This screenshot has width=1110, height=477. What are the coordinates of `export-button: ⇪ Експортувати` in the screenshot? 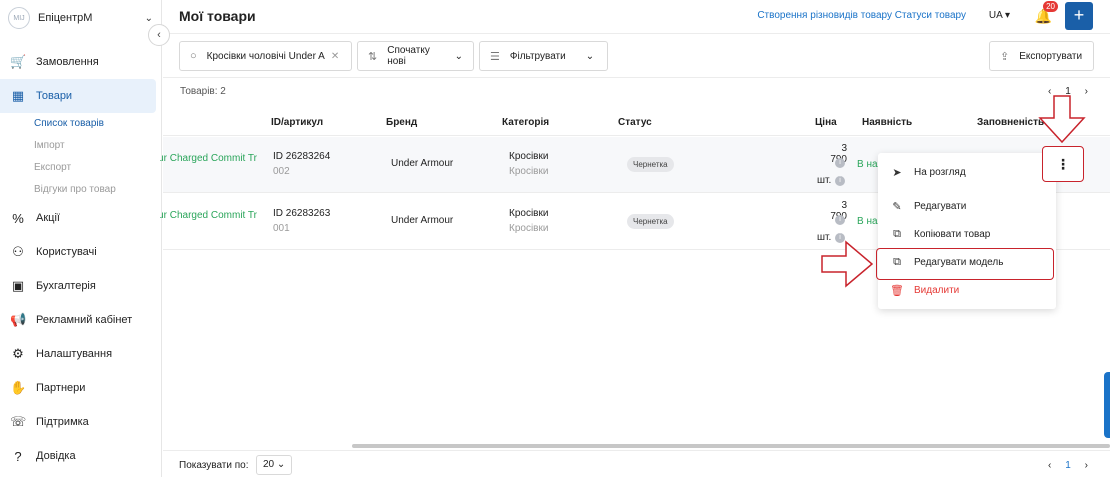 It's located at (1041, 56).